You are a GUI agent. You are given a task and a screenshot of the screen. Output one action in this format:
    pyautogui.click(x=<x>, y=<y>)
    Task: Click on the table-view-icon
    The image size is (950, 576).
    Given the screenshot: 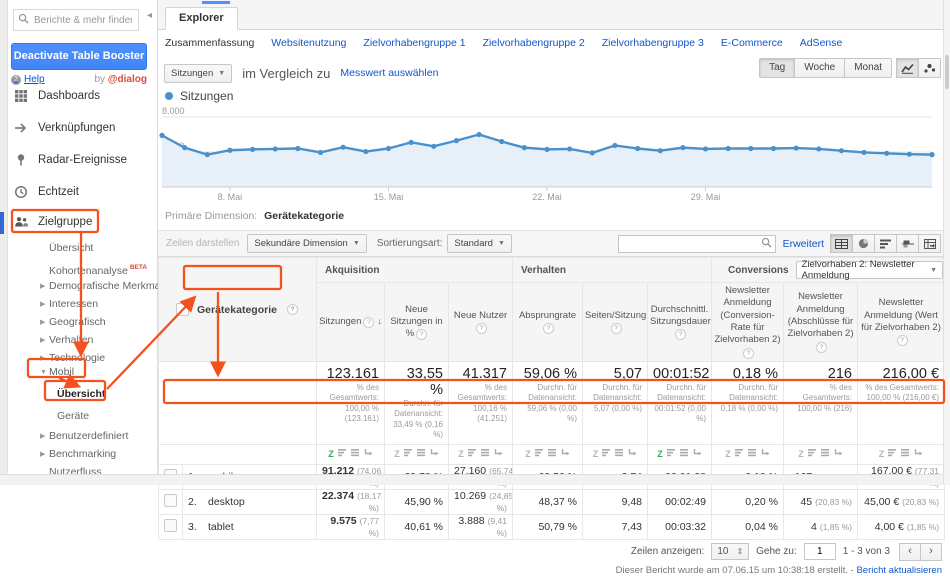 What is the action you would take?
    pyautogui.click(x=841, y=243)
    